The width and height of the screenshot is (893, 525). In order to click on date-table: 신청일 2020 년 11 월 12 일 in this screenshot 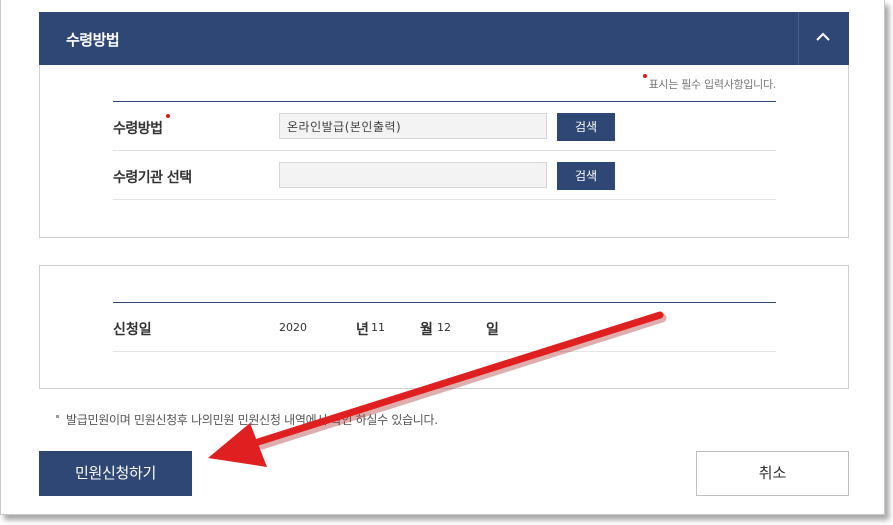, I will do `click(444, 327)`.